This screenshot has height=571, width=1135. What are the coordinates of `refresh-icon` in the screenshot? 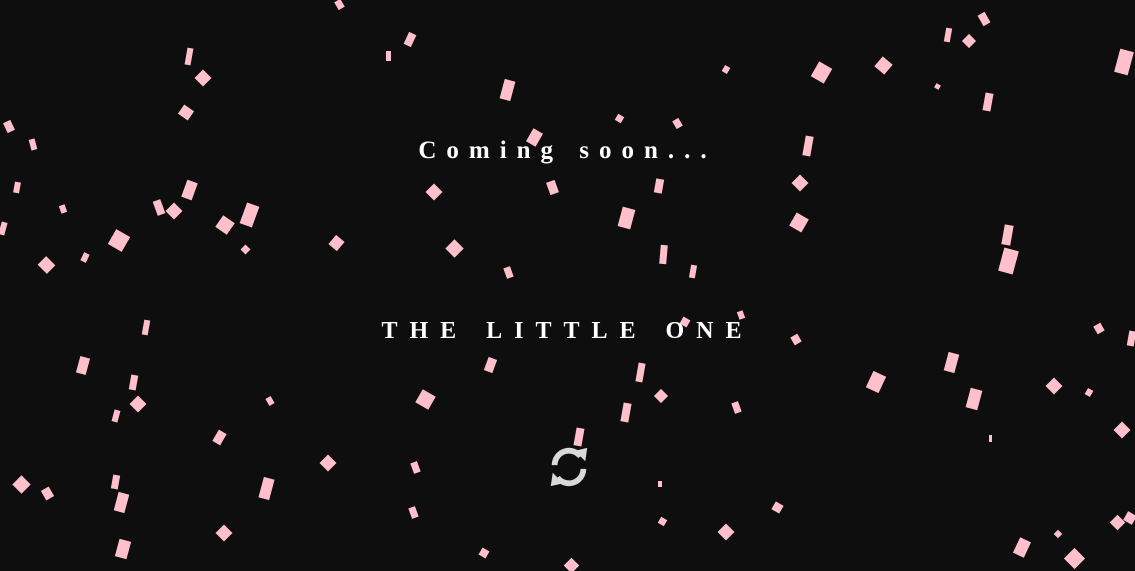 It's located at (569, 467).